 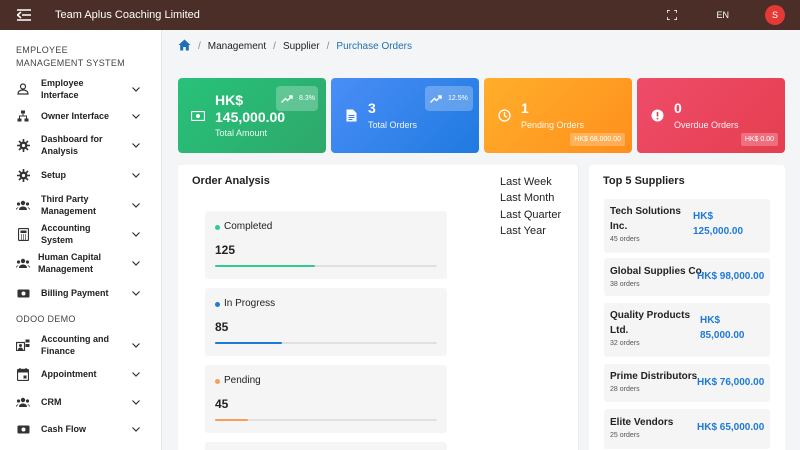 What do you see at coordinates (81, 263) in the screenshot?
I see `sidebar-item-human-capital: Human Capital Management` at bounding box center [81, 263].